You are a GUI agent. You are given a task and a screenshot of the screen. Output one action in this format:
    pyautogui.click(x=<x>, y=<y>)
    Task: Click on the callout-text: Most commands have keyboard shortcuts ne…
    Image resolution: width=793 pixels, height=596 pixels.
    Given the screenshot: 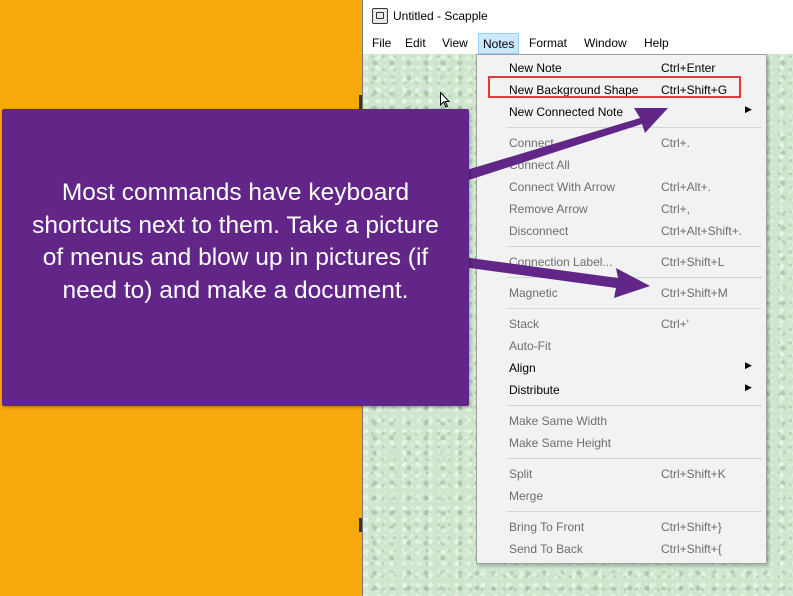 What is the action you would take?
    pyautogui.click(x=235, y=241)
    